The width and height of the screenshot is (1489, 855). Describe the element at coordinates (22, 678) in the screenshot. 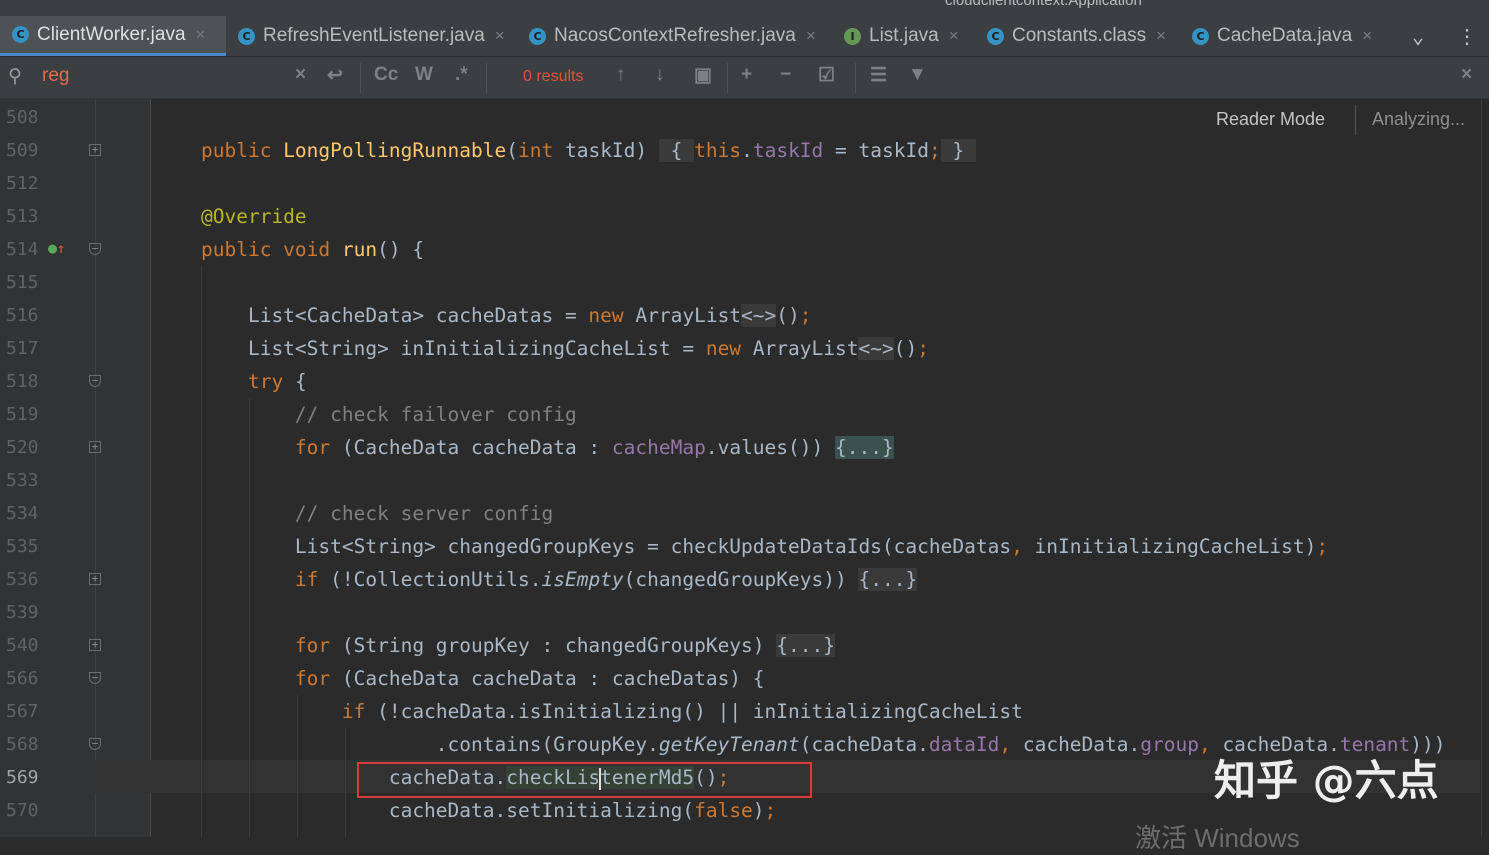

I see `line-number: 566` at that location.